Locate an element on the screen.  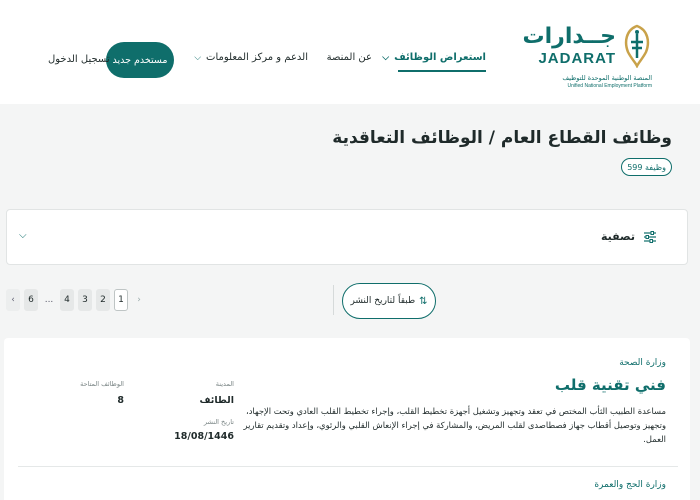
nav-about: عن المنصة is located at coordinates (349, 57).